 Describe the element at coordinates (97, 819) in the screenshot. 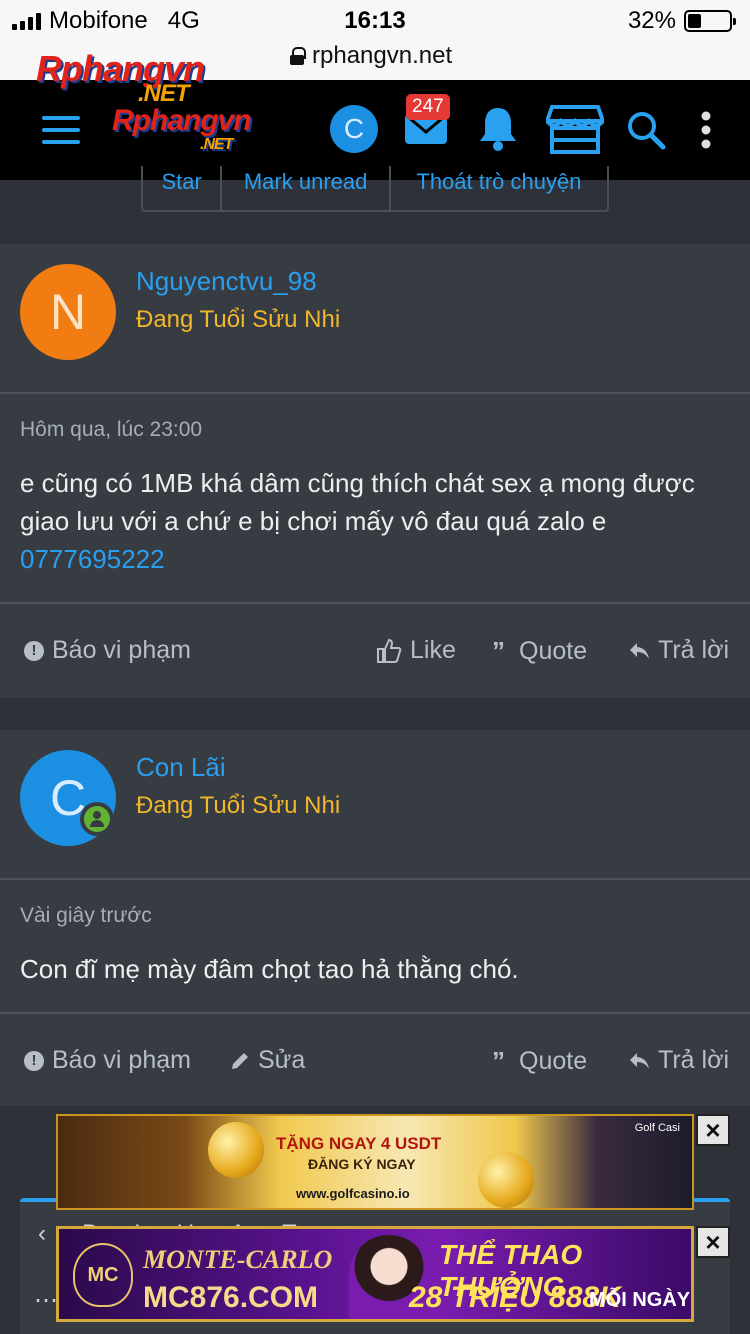

I see `online-icon` at that location.